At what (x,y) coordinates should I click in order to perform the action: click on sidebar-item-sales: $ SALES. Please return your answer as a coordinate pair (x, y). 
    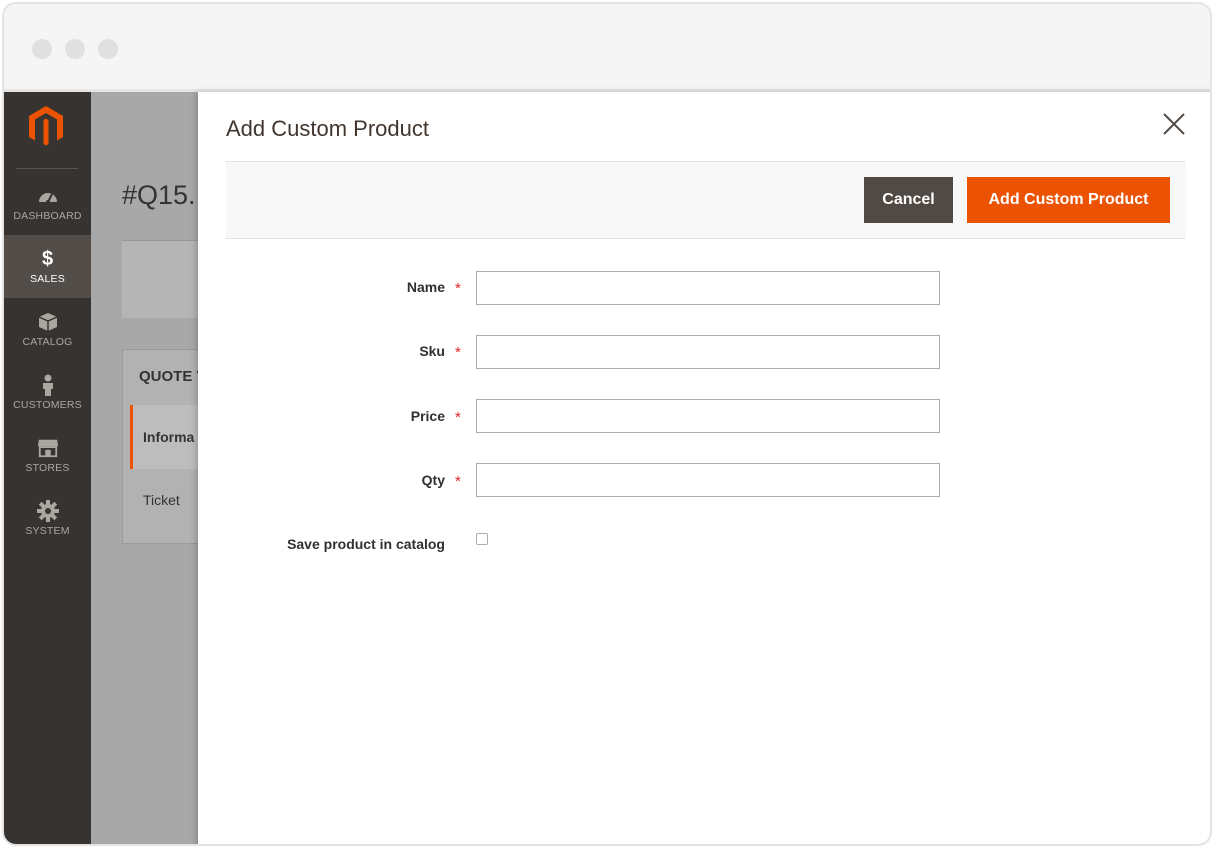
    Looking at the image, I should click on (47, 266).